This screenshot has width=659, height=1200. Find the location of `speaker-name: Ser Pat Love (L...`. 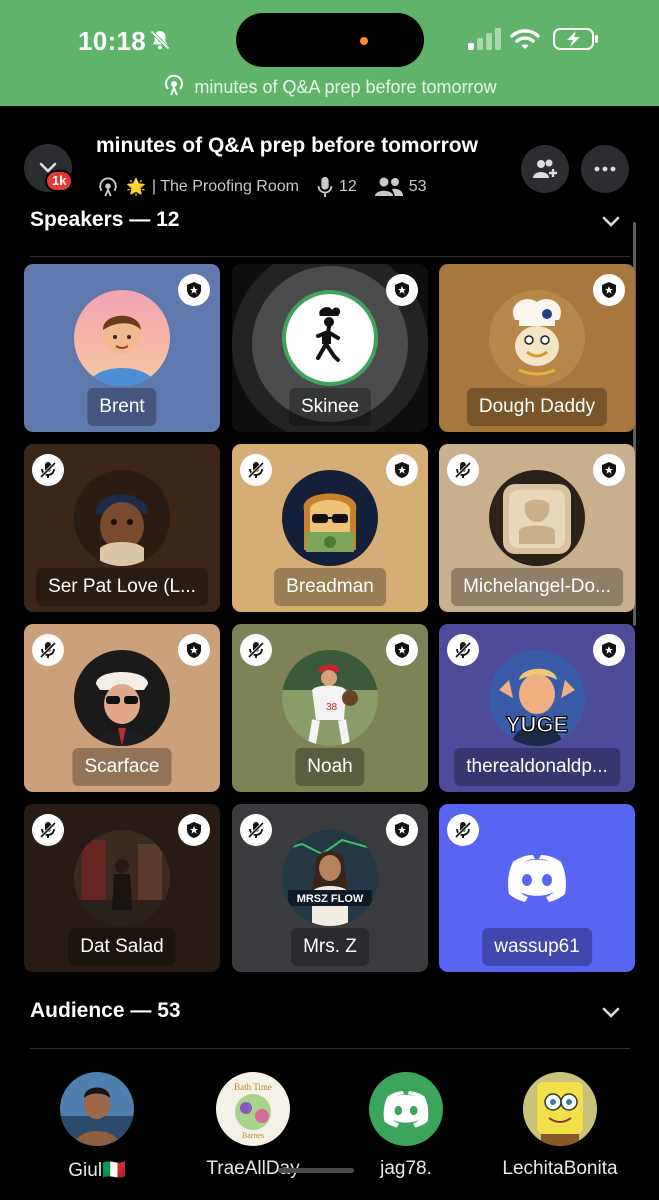

speaker-name: Ser Pat Love (L... is located at coordinates (122, 587).